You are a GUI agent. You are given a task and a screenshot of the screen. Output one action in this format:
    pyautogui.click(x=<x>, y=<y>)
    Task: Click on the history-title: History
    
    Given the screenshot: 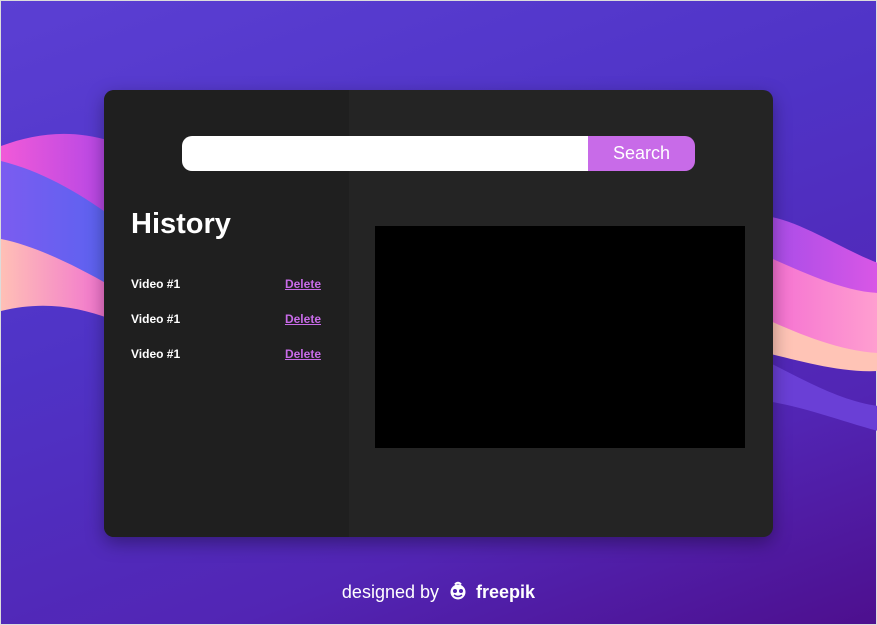 What is the action you would take?
    pyautogui.click(x=181, y=224)
    